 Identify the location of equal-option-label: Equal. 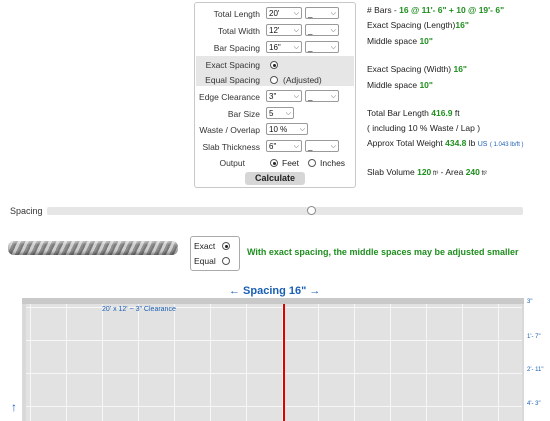
(205, 261).